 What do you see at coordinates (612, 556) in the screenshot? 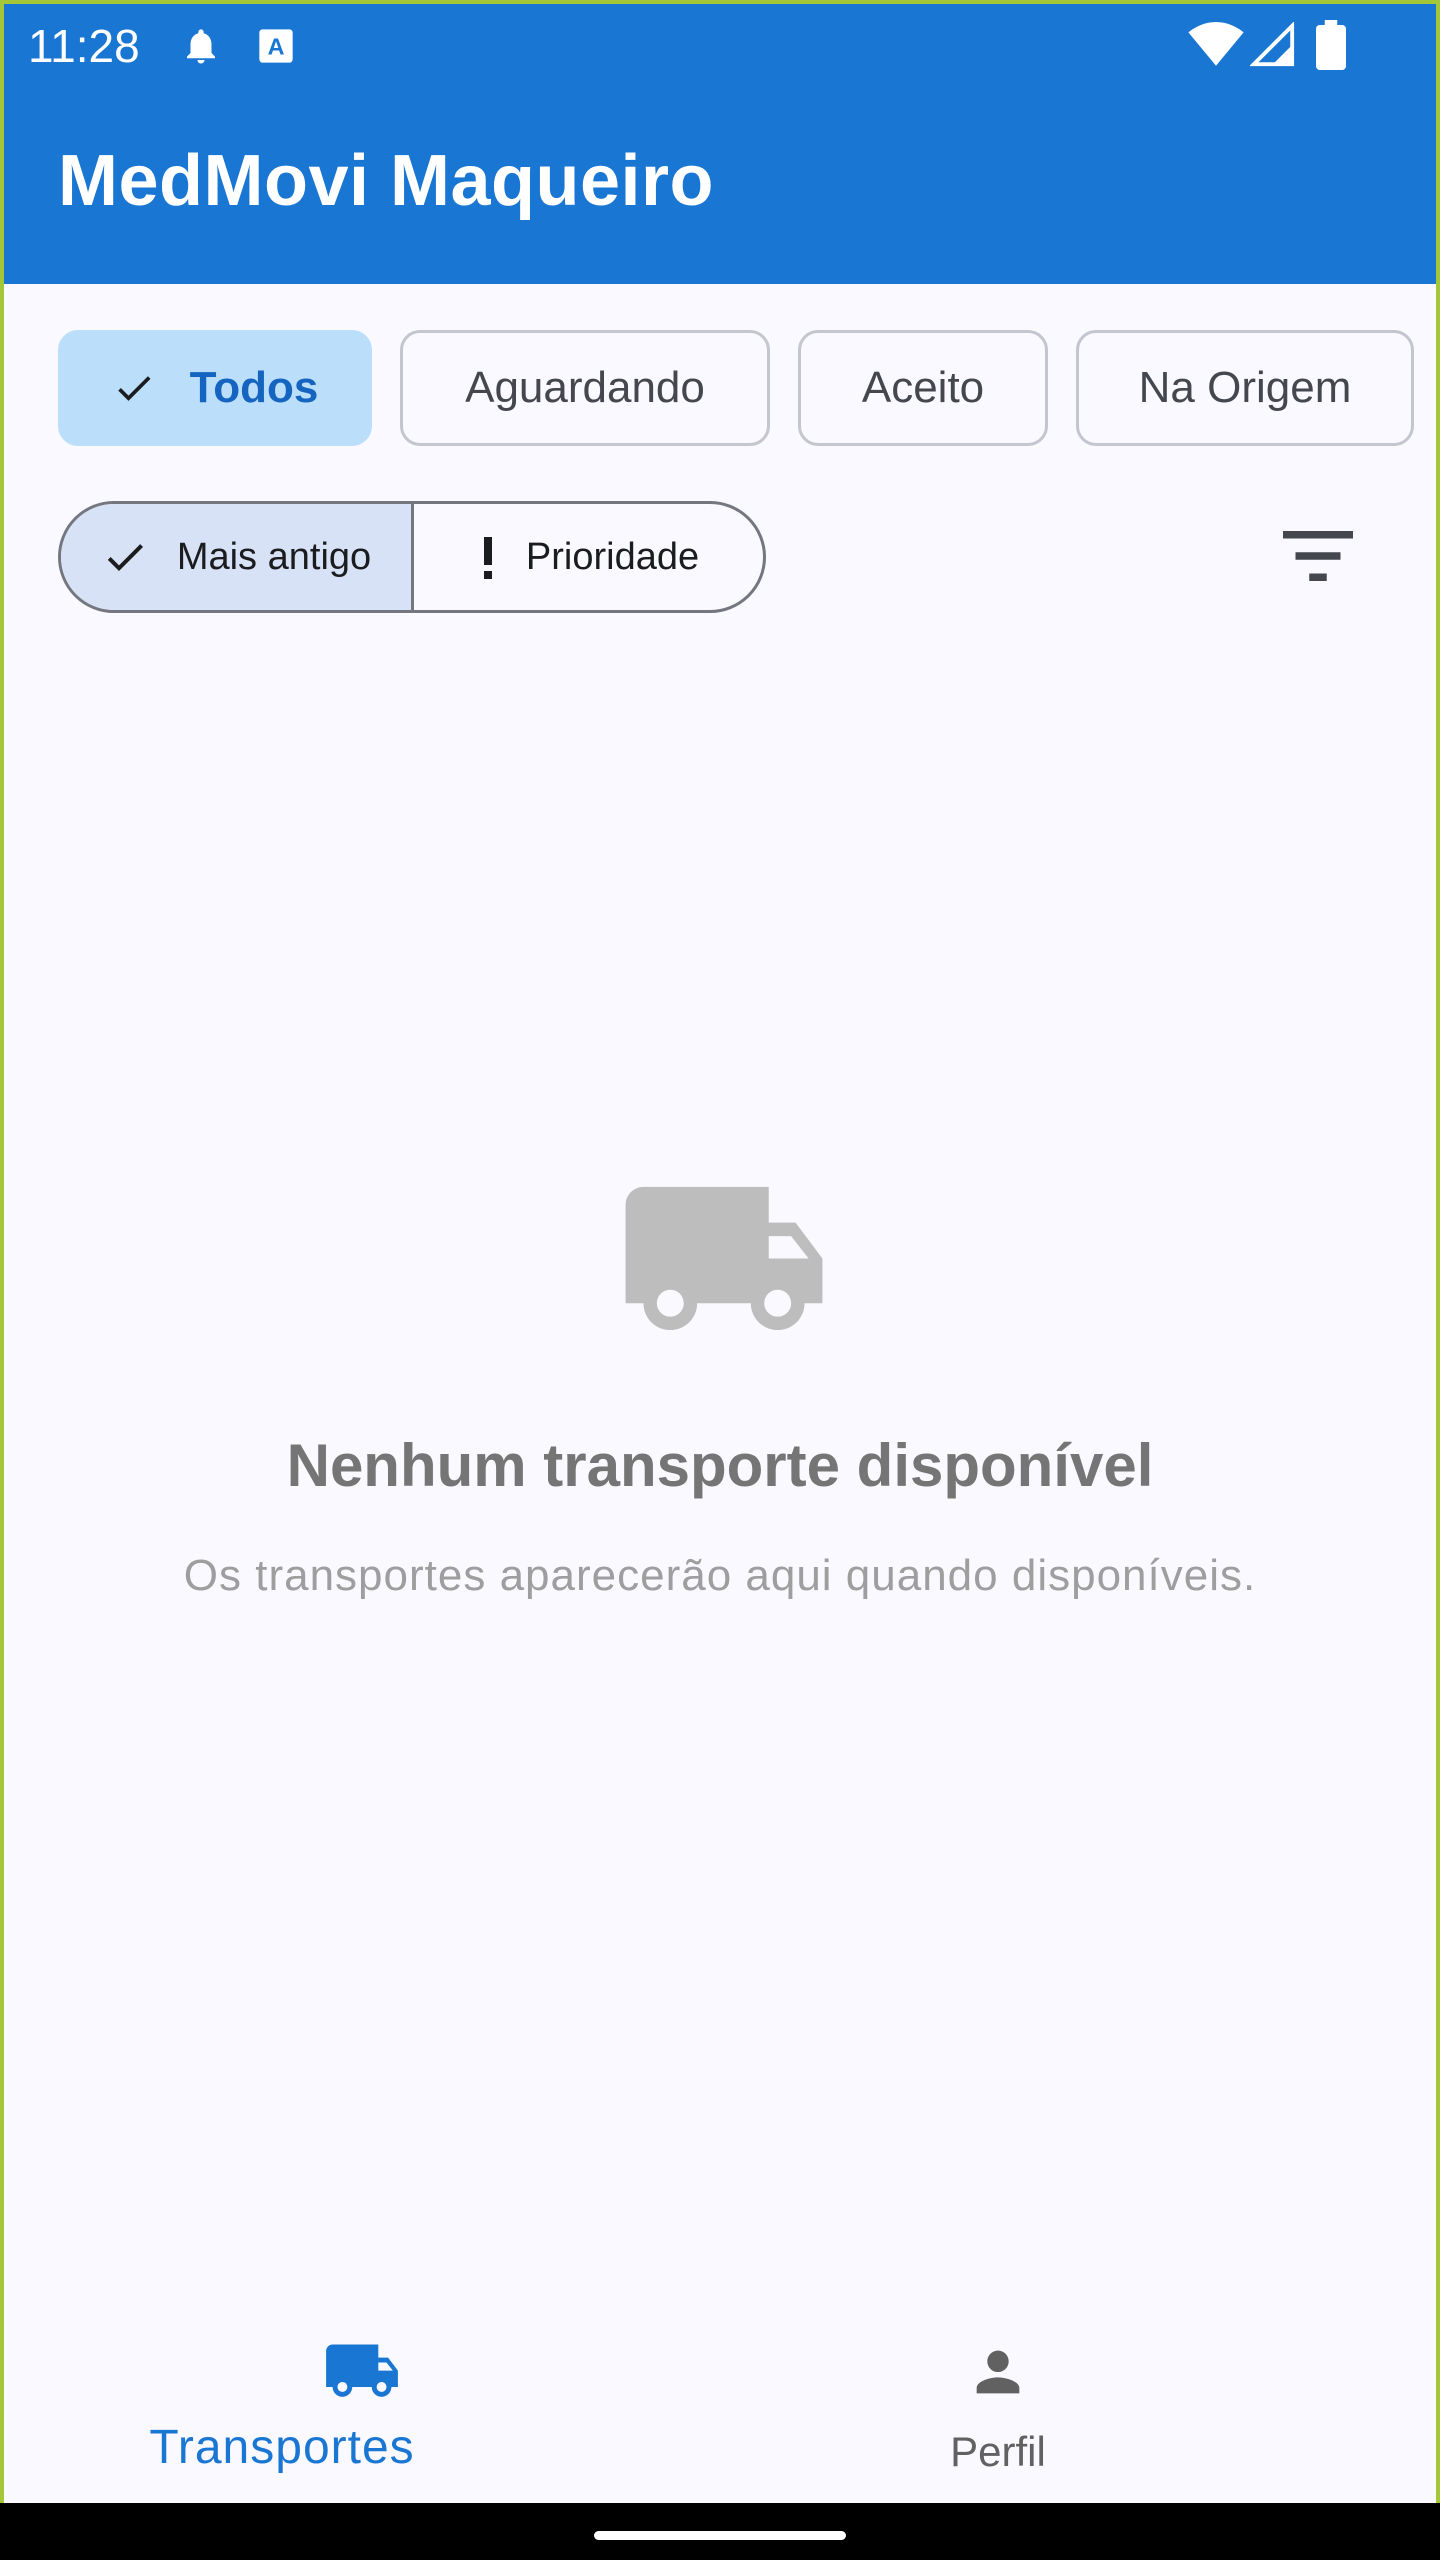
I see `sort-option-label: Prioridade` at bounding box center [612, 556].